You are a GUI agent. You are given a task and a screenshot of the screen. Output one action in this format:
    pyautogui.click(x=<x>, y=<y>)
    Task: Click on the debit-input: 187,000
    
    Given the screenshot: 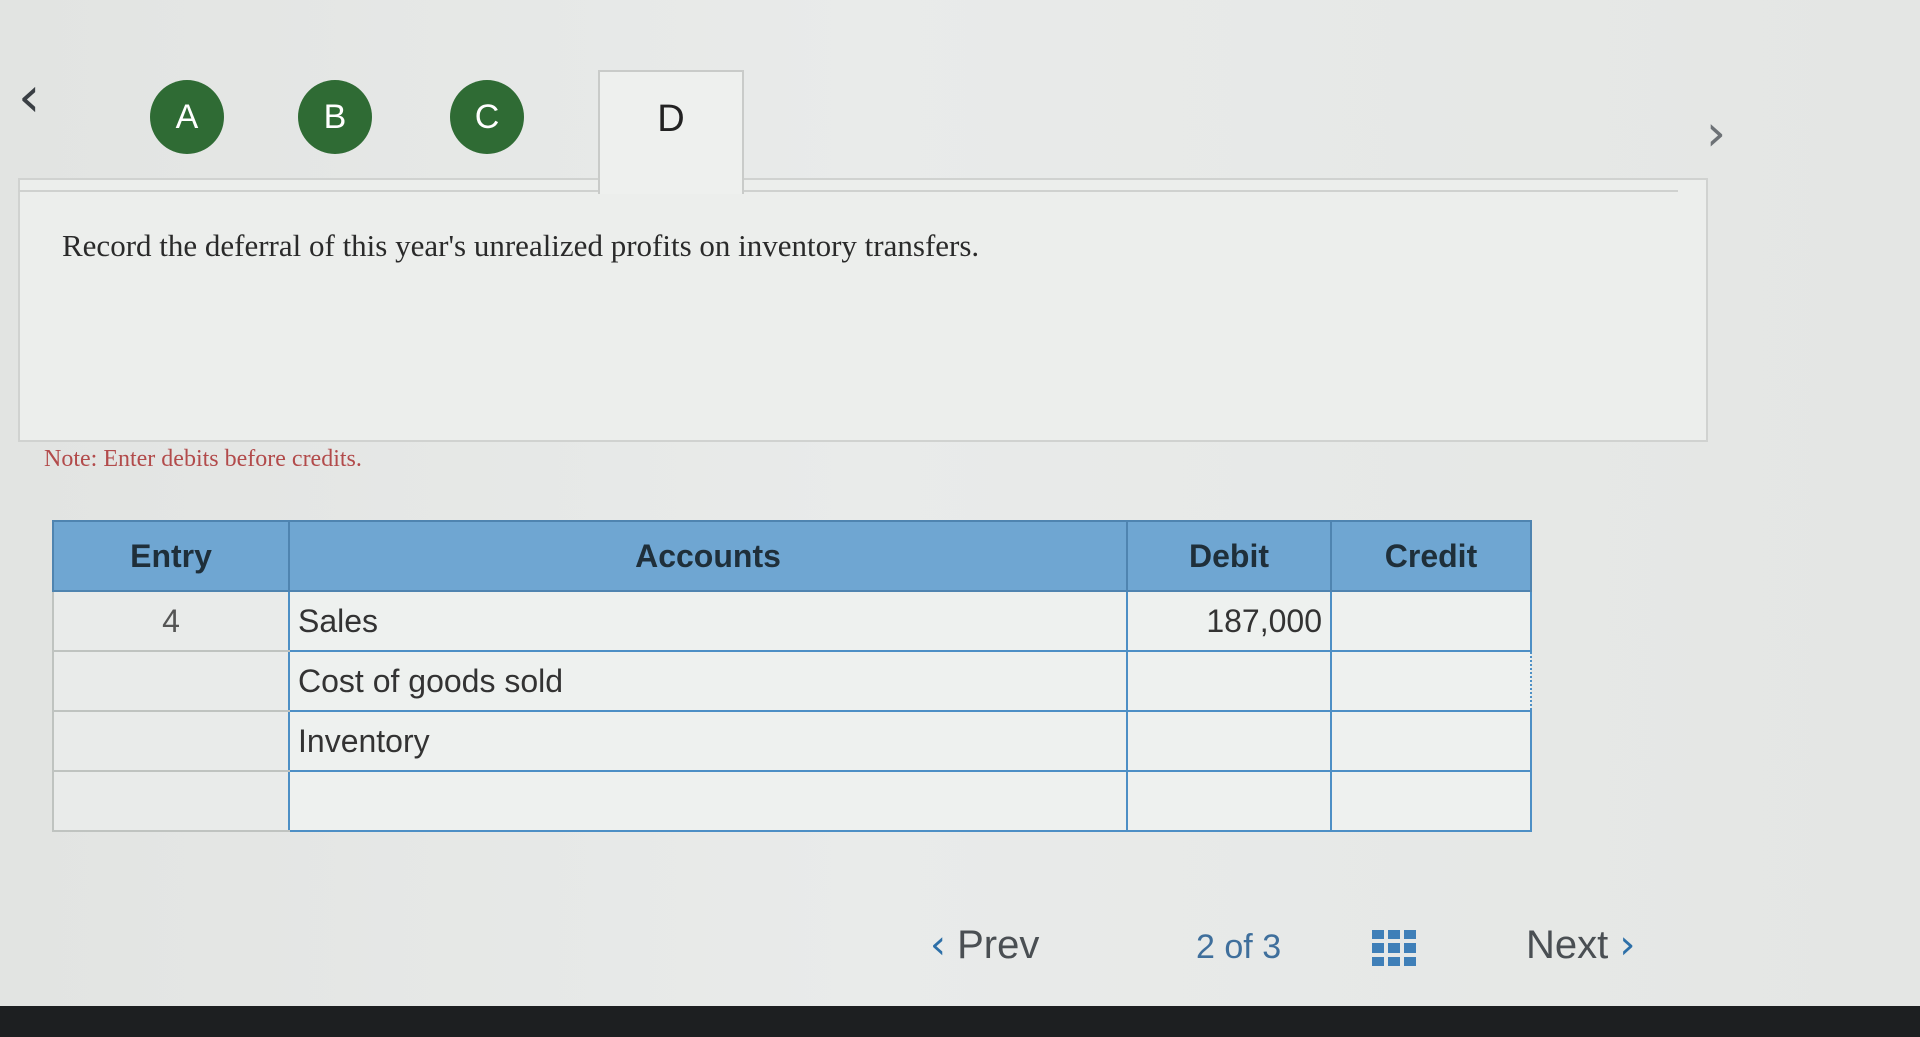 What is the action you would take?
    pyautogui.click(x=1229, y=621)
    